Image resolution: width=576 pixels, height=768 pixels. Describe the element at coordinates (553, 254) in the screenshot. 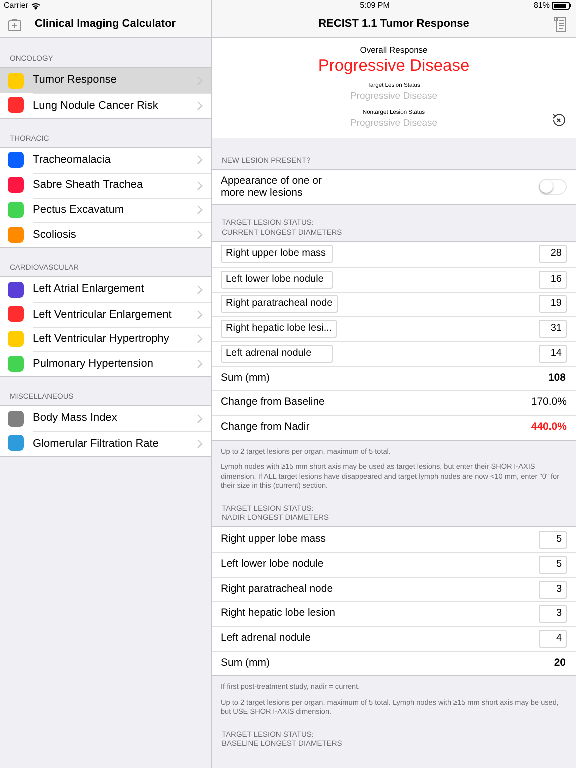

I see `diameter-field: 28` at that location.